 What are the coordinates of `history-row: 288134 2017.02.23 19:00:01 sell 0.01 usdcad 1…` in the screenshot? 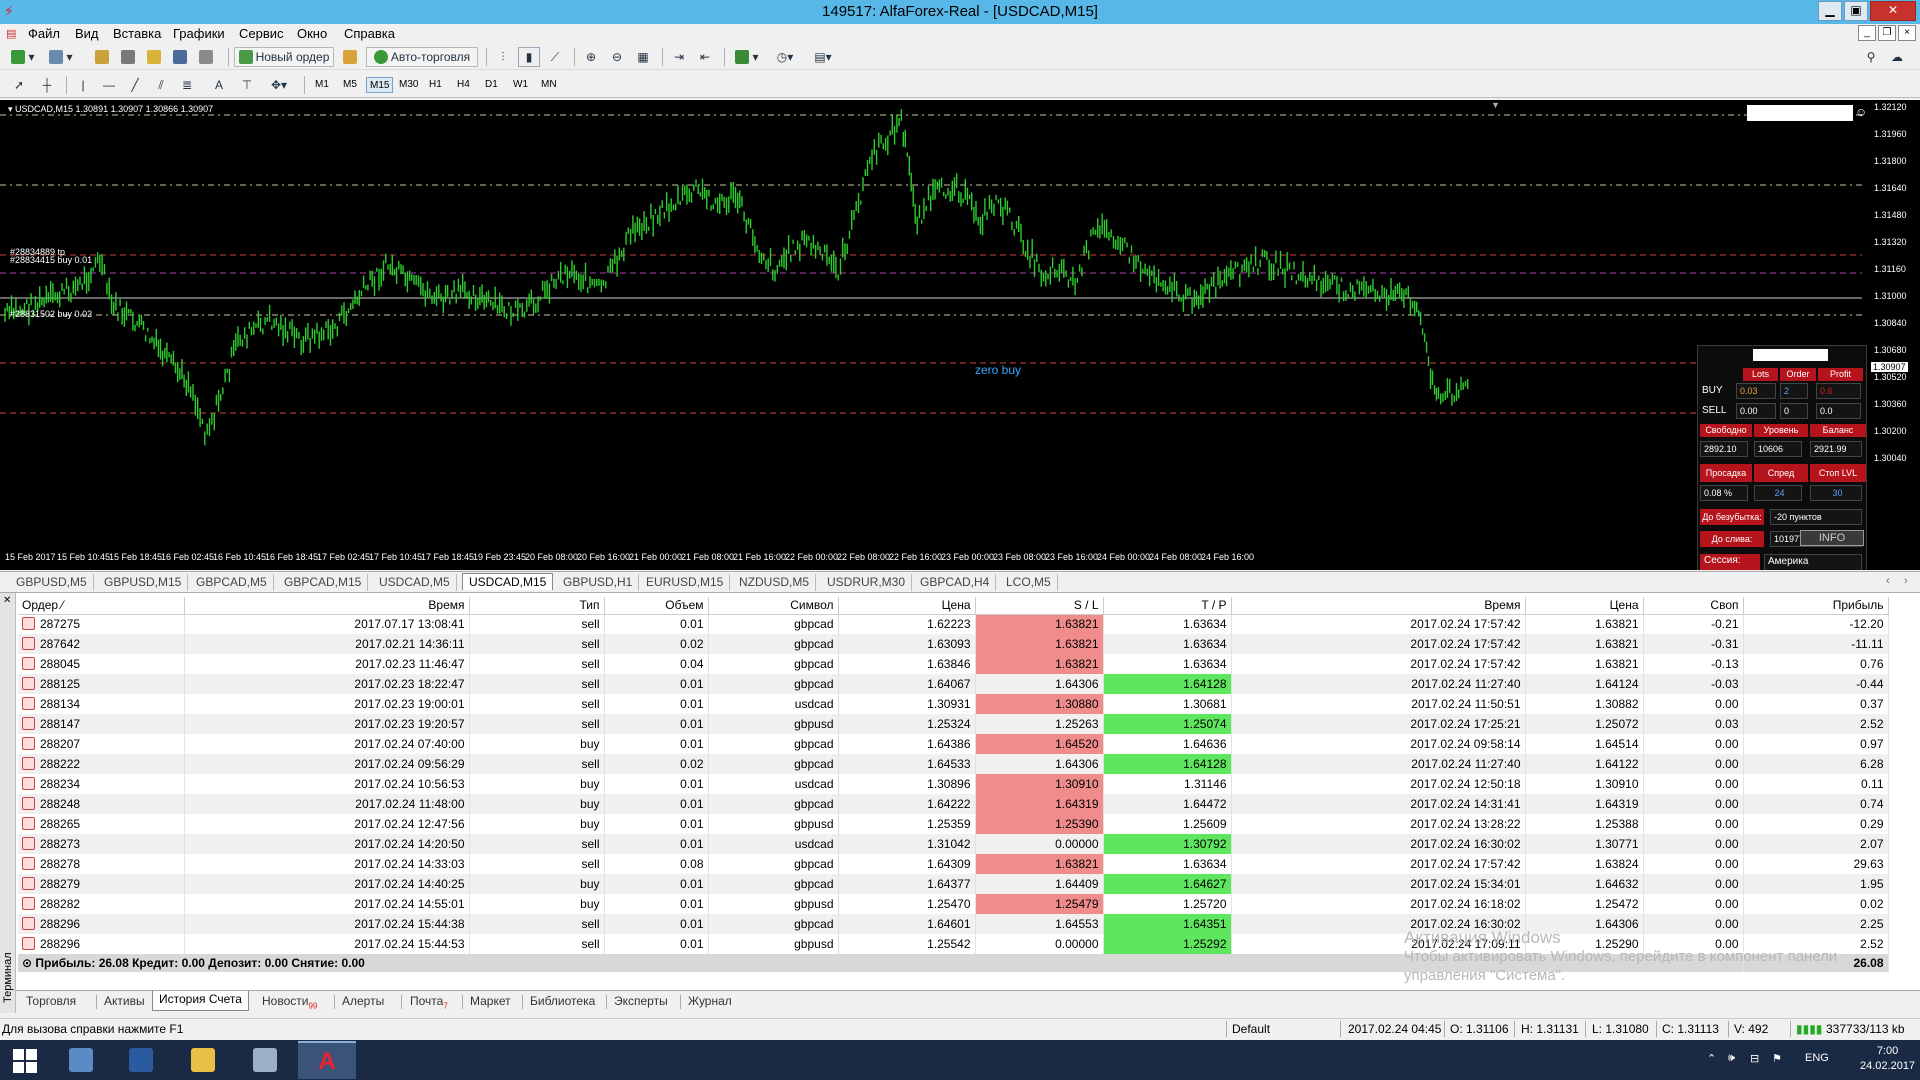 It's located at (953, 704).